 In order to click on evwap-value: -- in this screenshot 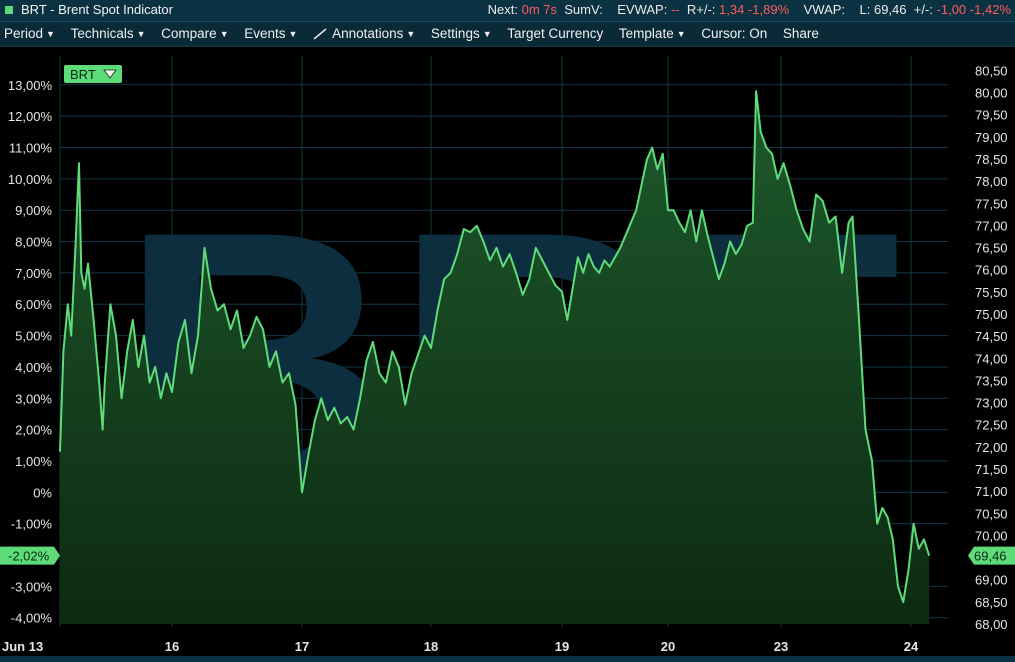, I will do `click(675, 9)`.